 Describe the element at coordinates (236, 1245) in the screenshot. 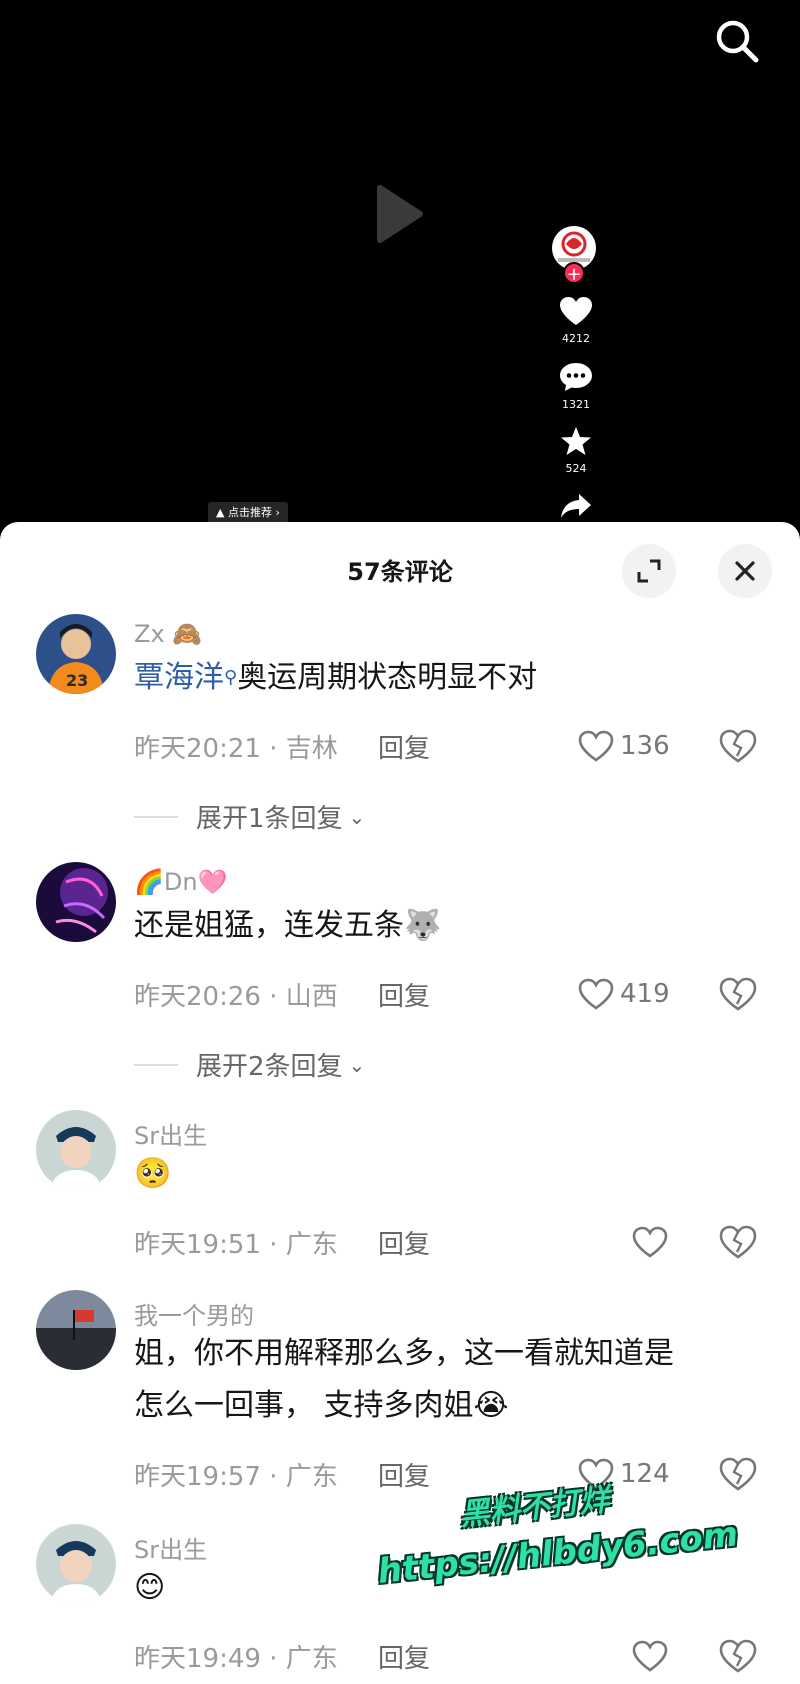

I see `comment-meta: 昨天19:51 · 广东` at that location.